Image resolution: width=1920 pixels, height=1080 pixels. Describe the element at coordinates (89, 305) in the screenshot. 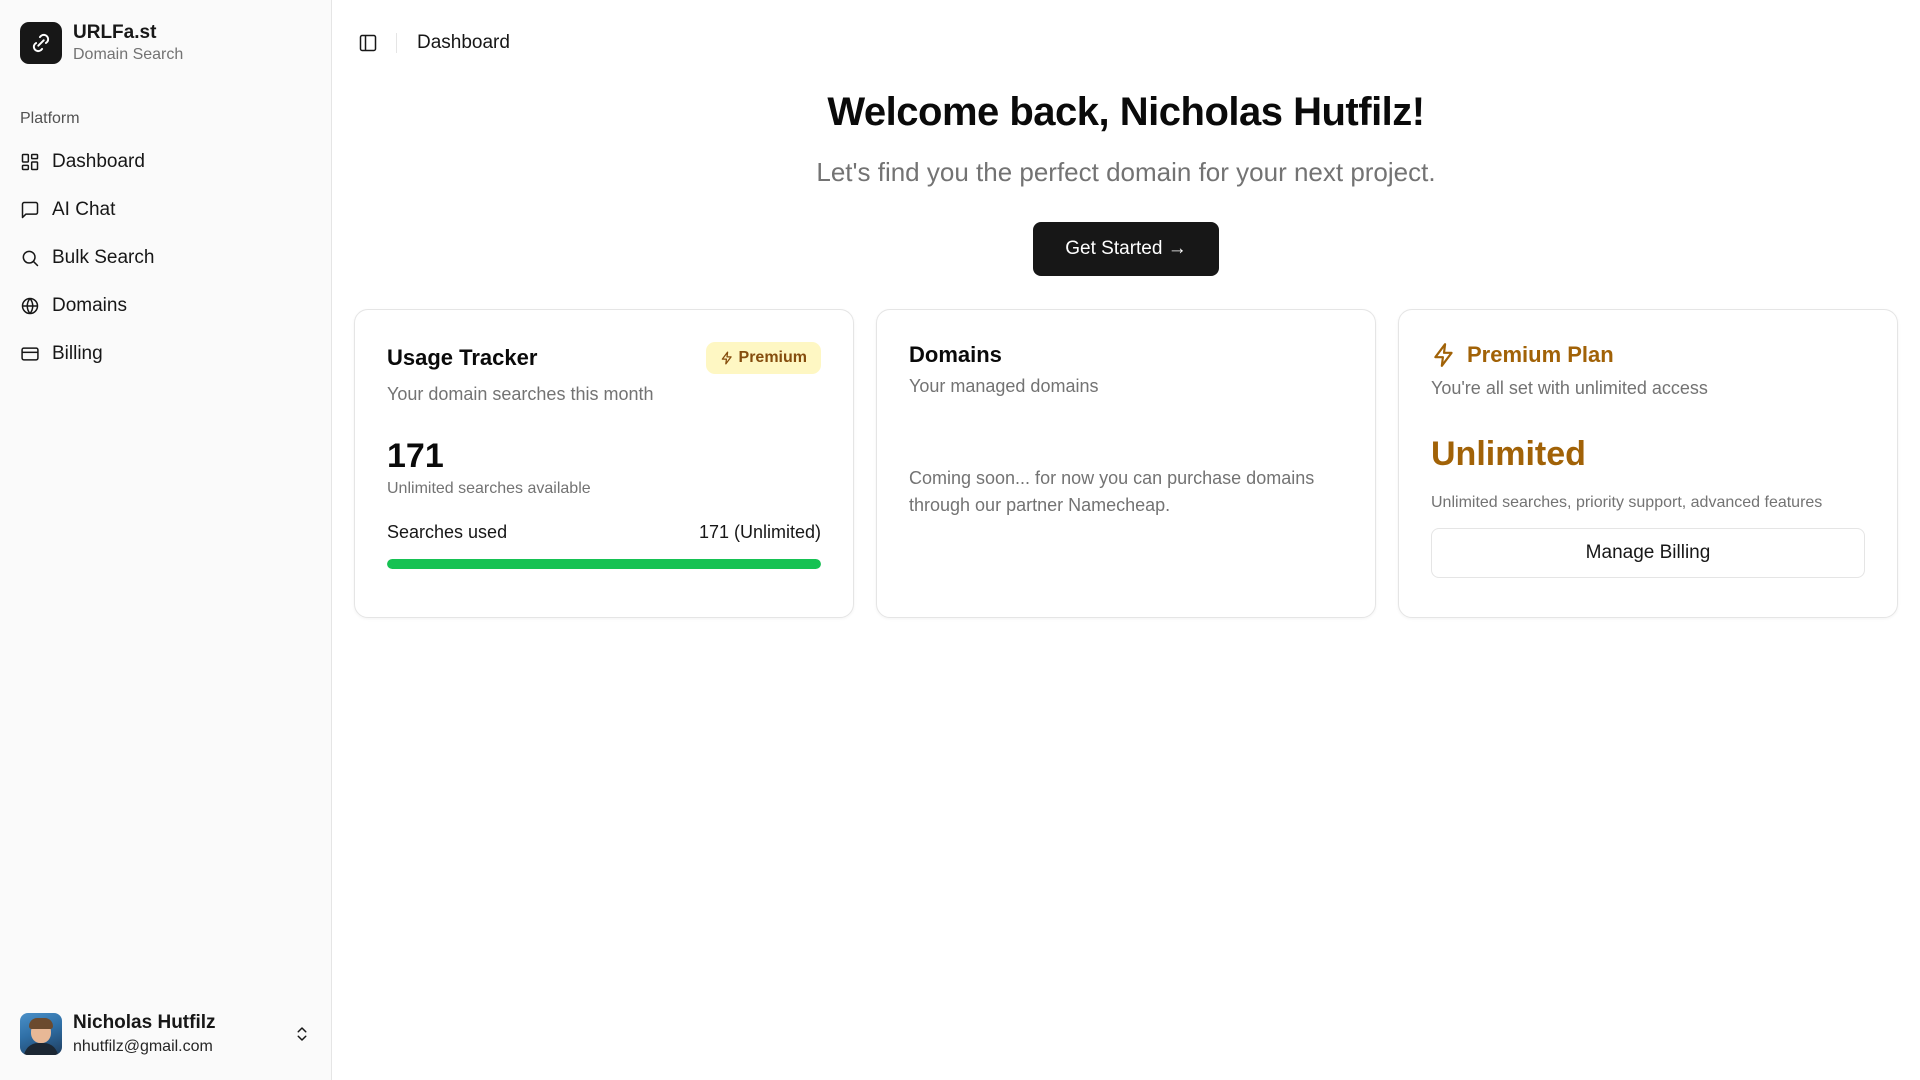

I see `sidebar-item-label: Domains` at that location.